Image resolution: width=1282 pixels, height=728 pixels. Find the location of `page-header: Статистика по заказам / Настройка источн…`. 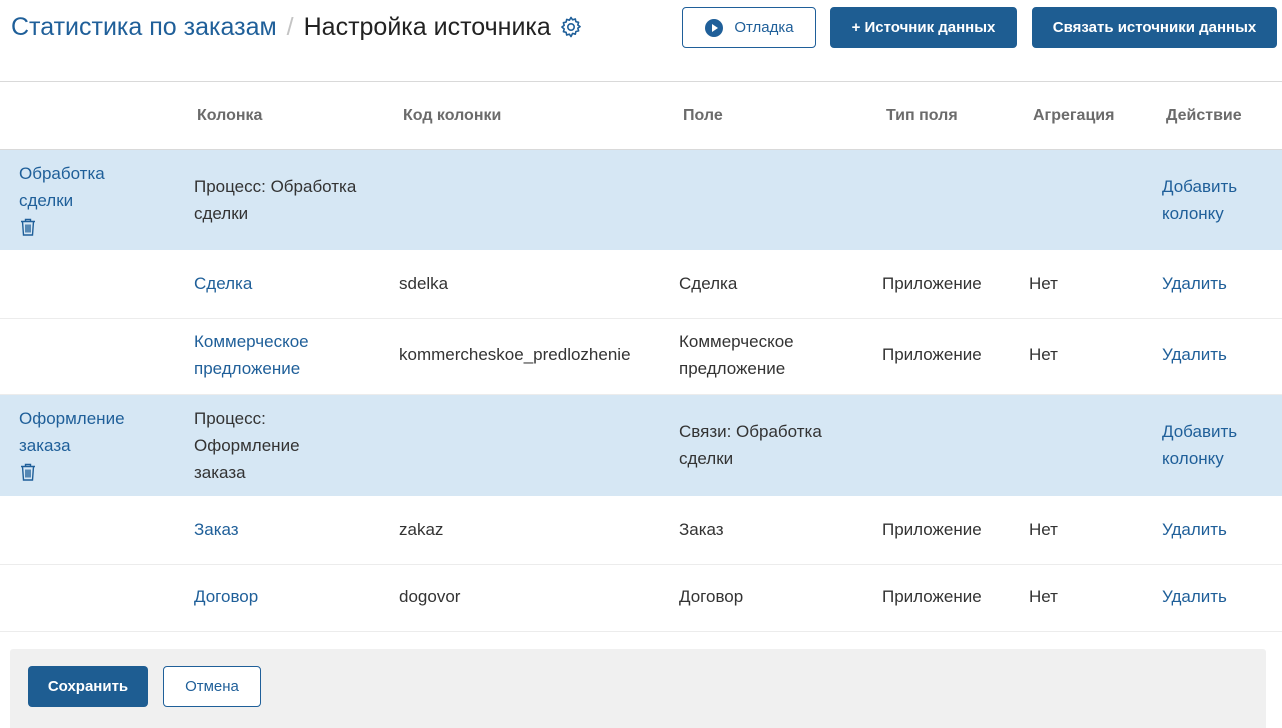

page-header: Статистика по заказам / Настройка источн… is located at coordinates (641, 41).